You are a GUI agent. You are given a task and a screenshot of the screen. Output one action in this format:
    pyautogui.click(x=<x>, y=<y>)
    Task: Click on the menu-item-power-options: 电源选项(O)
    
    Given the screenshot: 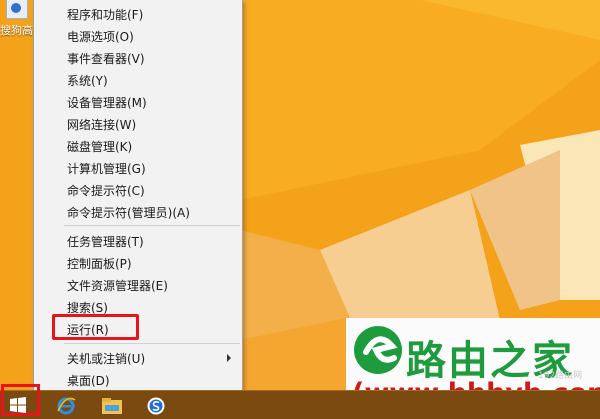 What is the action you would take?
    pyautogui.click(x=138, y=35)
    